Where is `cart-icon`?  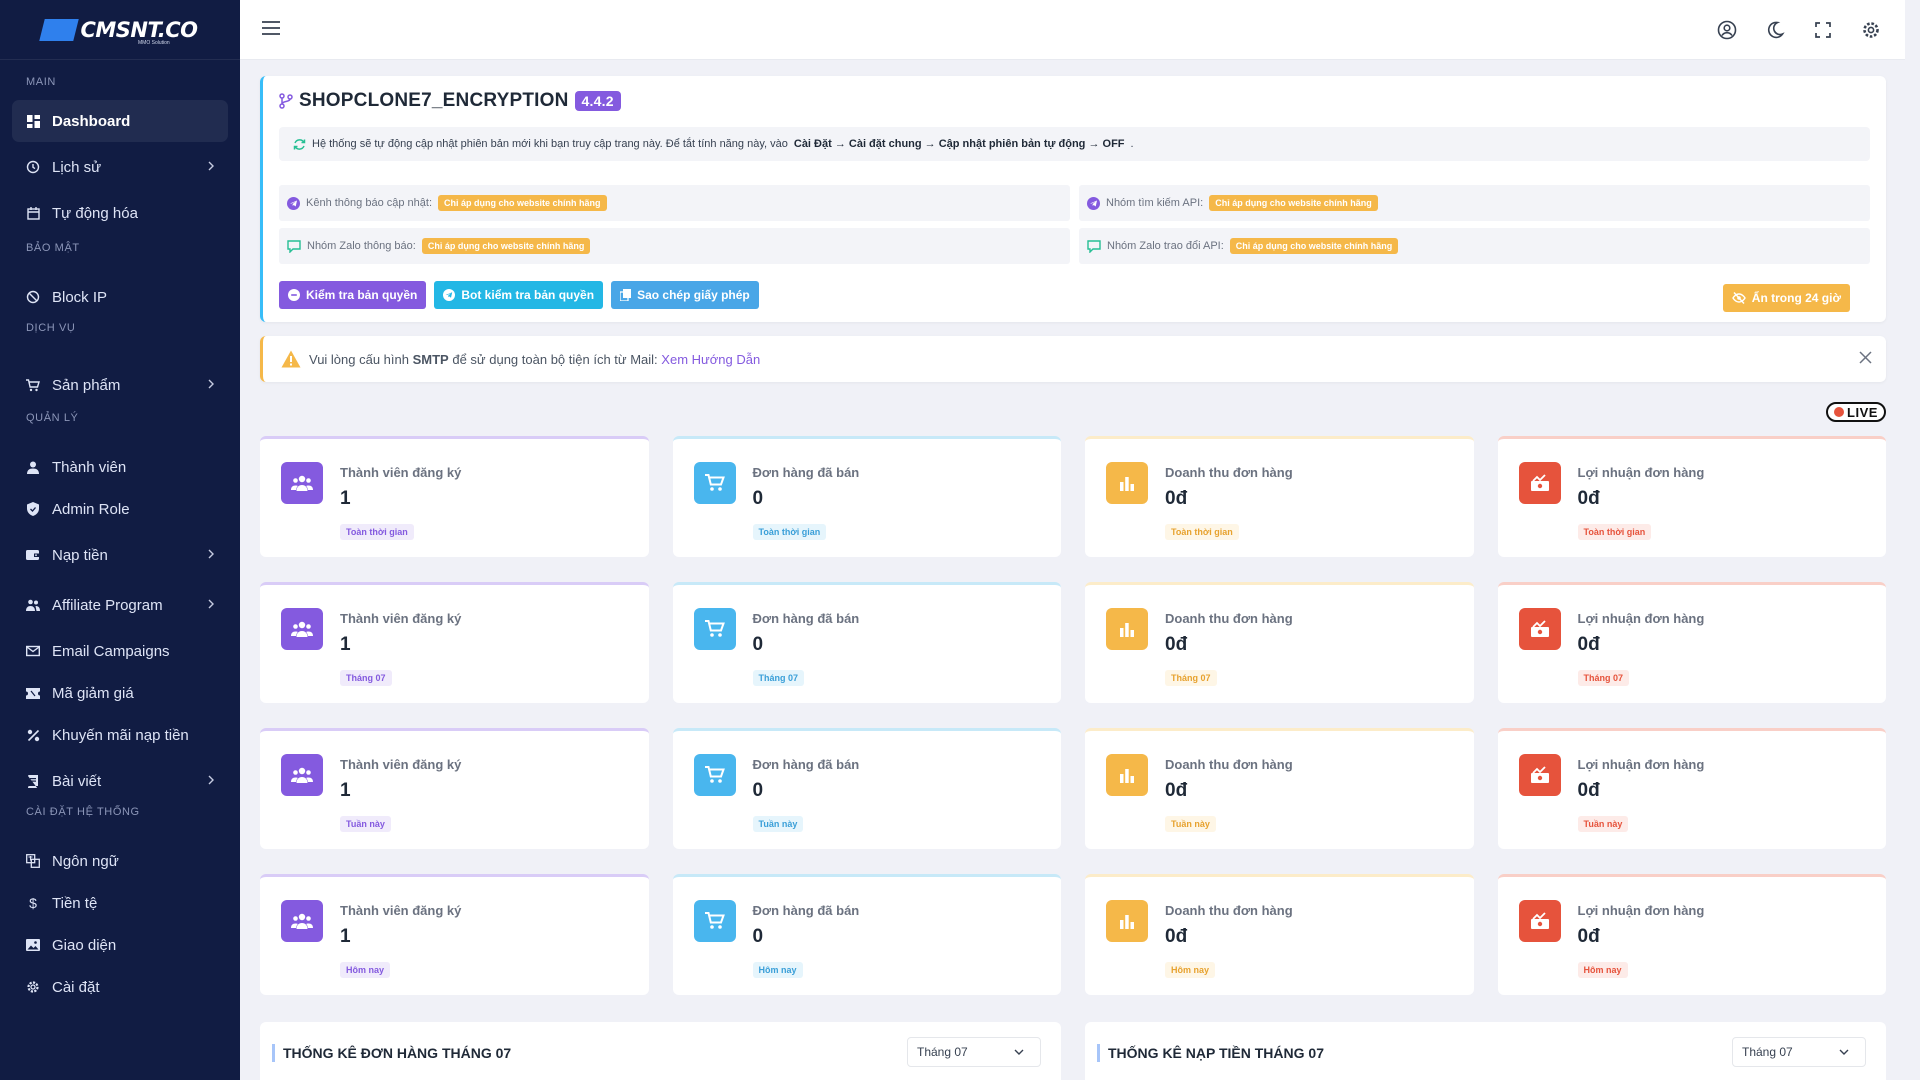
cart-icon is located at coordinates (714, 775).